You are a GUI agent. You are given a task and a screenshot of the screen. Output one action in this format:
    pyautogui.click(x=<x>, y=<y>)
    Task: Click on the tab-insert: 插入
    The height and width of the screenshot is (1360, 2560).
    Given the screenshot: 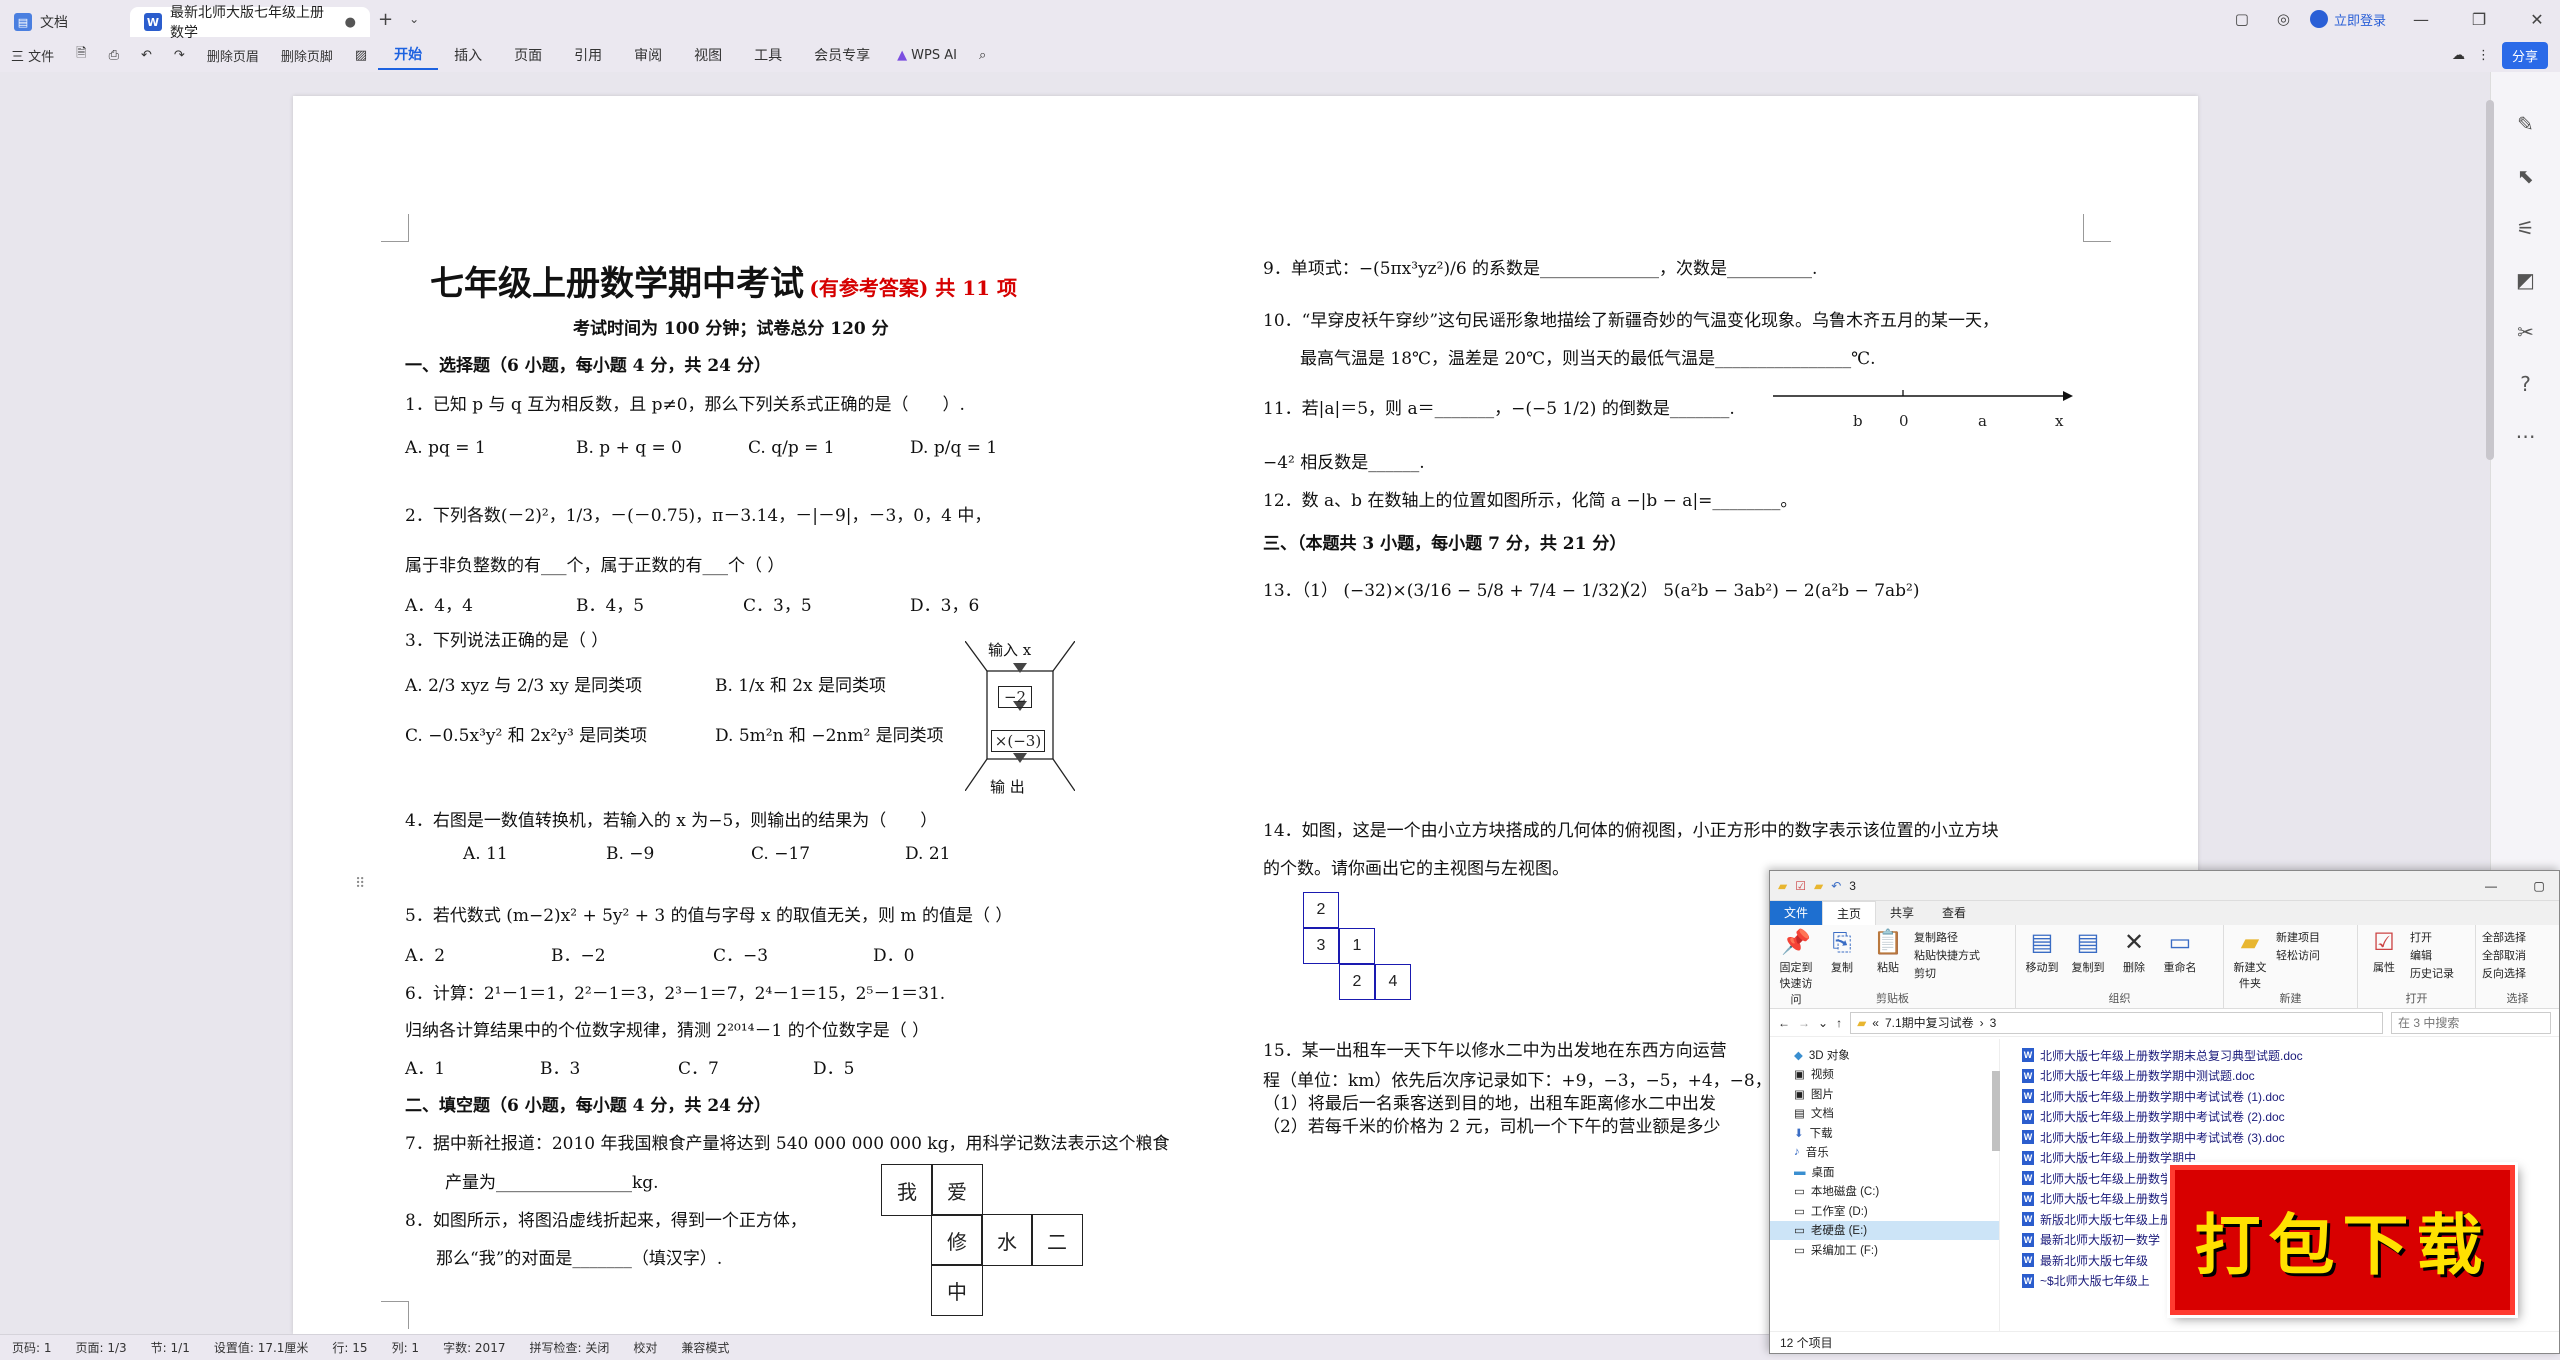 What is the action you would take?
    pyautogui.click(x=468, y=55)
    